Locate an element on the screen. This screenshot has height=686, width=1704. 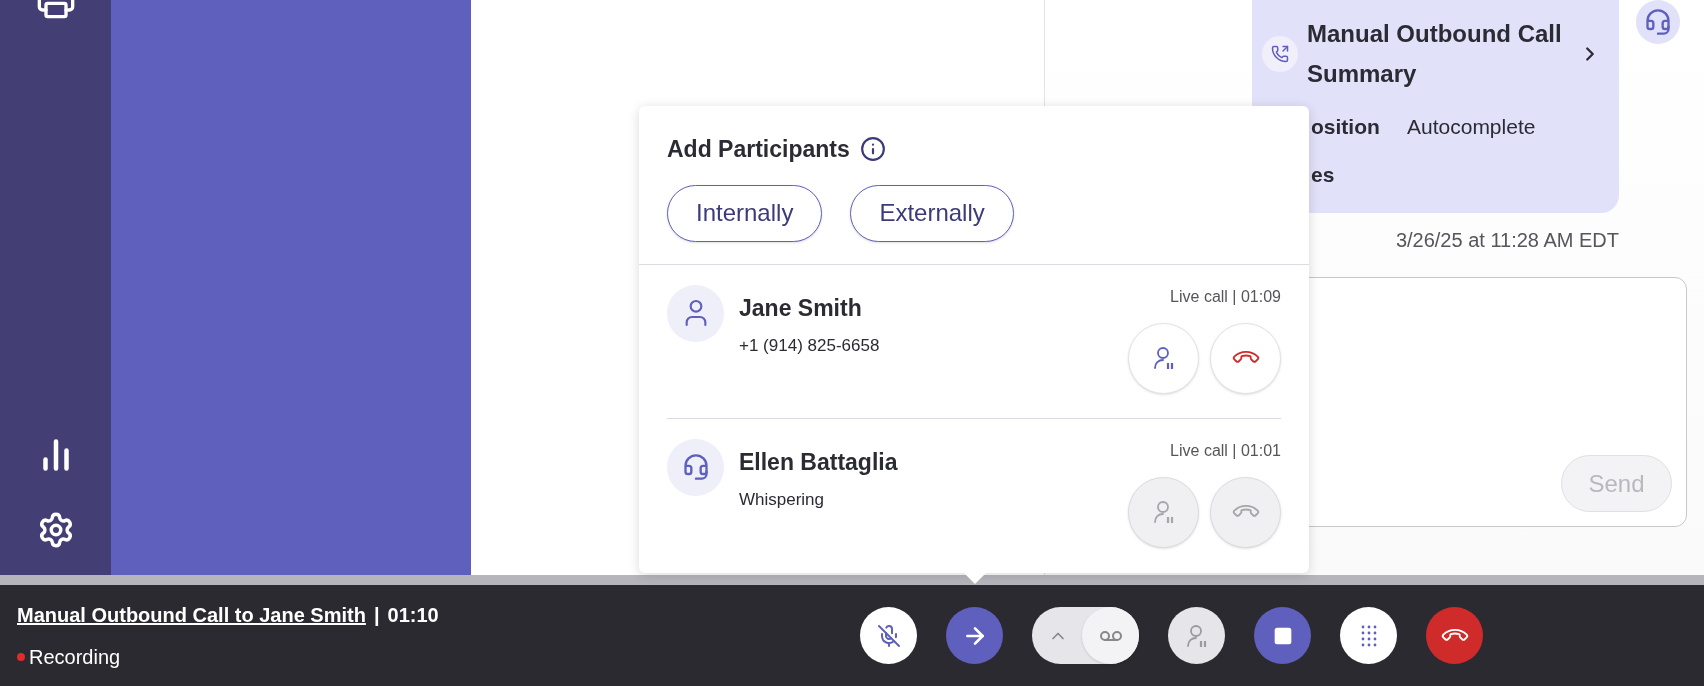
info-icon is located at coordinates (872, 149).